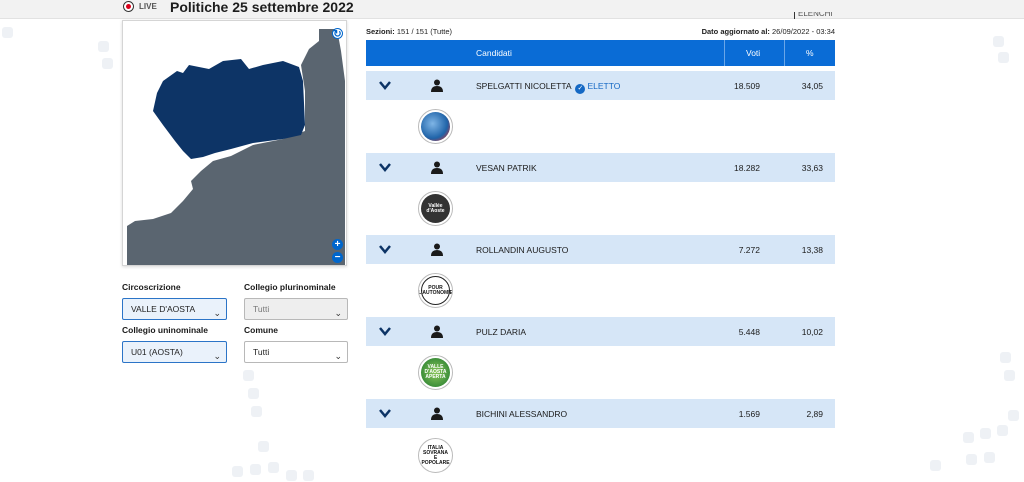 This screenshot has height=482, width=1024. Describe the element at coordinates (128, 6) in the screenshot. I see `live-record-icon` at that location.